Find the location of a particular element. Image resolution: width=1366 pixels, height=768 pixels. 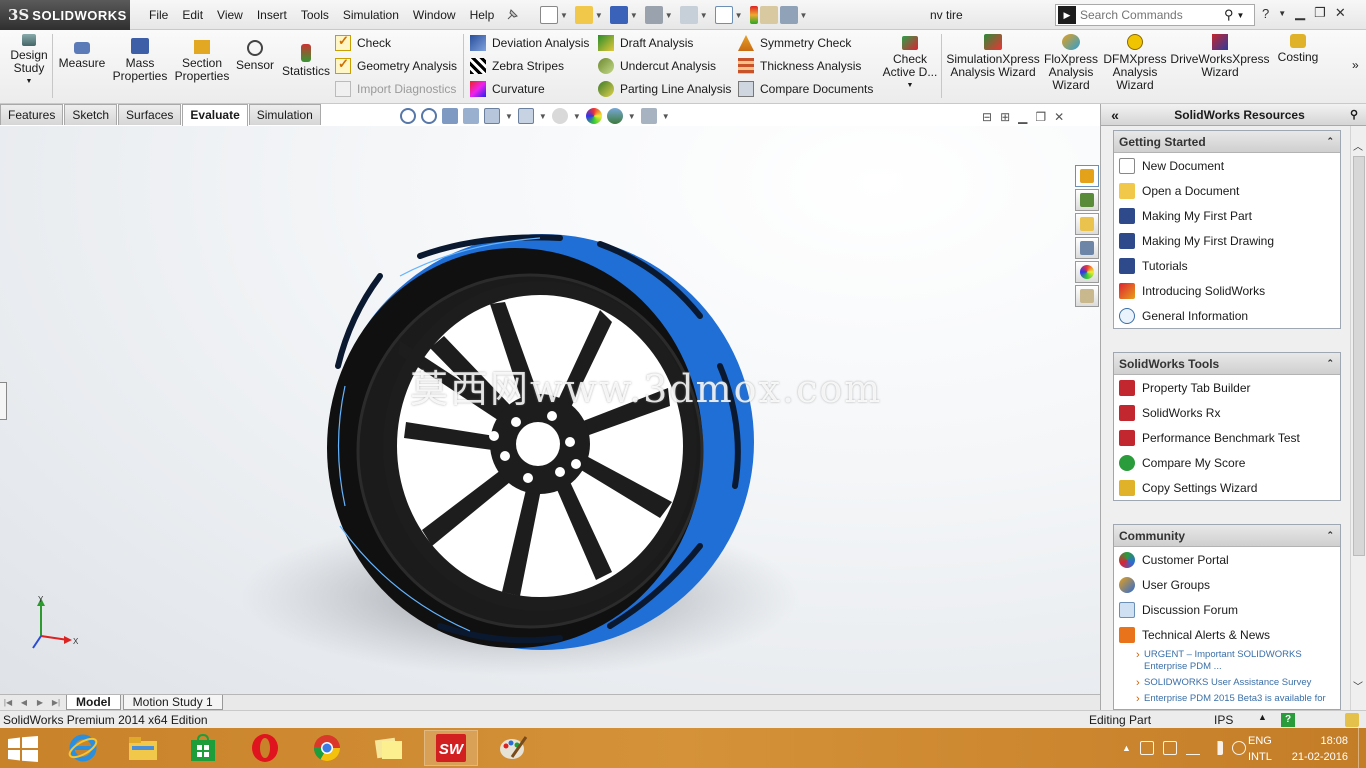

tab-motion-study: Motion Study 1 is located at coordinates (172, 702).